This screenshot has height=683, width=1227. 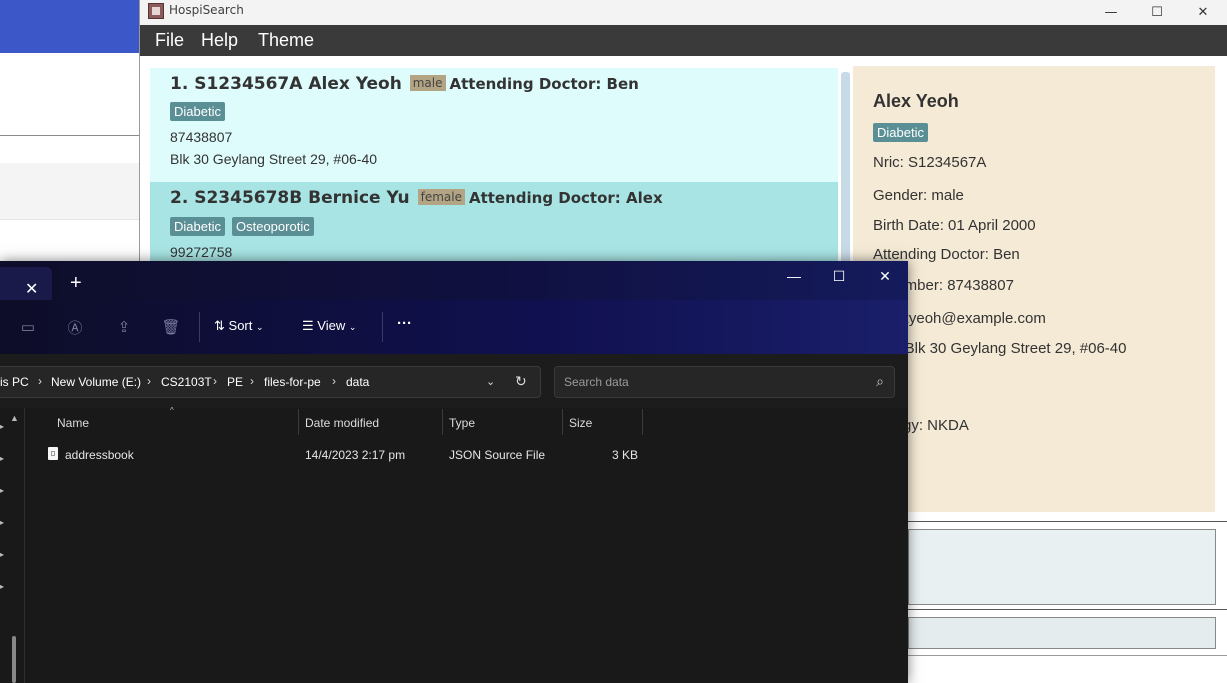 I want to click on nav-scrollbar, so click(x=14, y=659).